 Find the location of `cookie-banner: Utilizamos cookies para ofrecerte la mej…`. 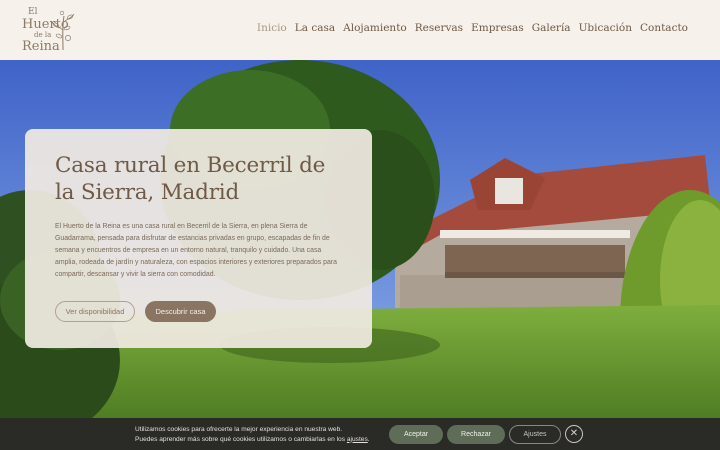

cookie-banner: Utilizamos cookies para ofrecerte la mej… is located at coordinates (360, 434).